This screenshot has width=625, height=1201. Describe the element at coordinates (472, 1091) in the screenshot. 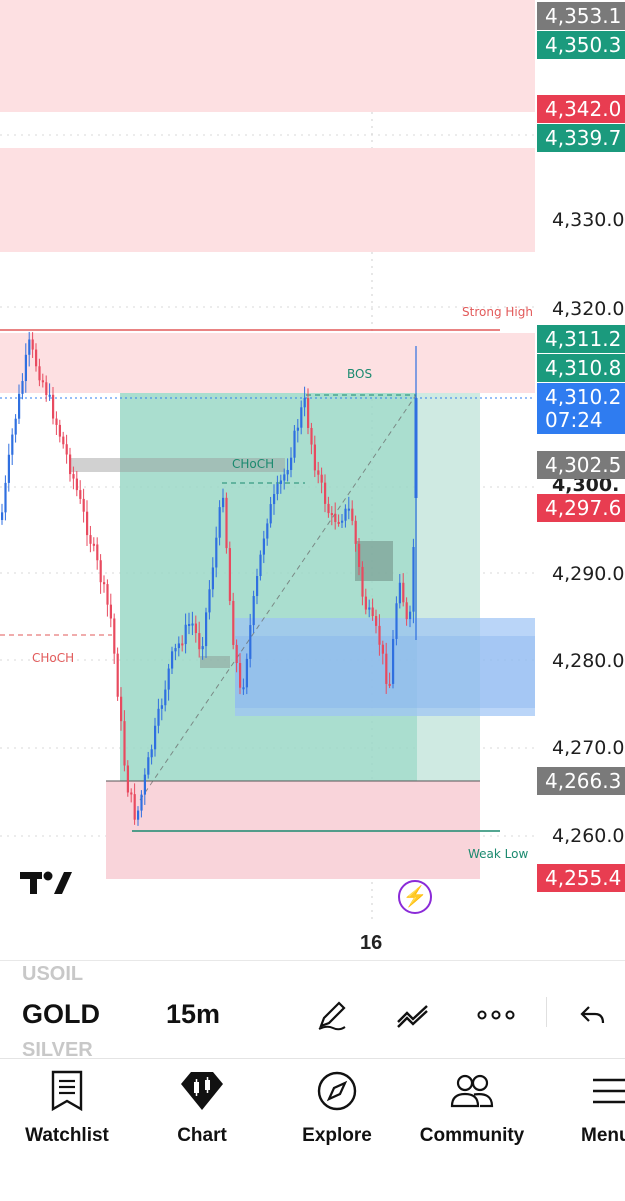

I see `community-icon` at that location.